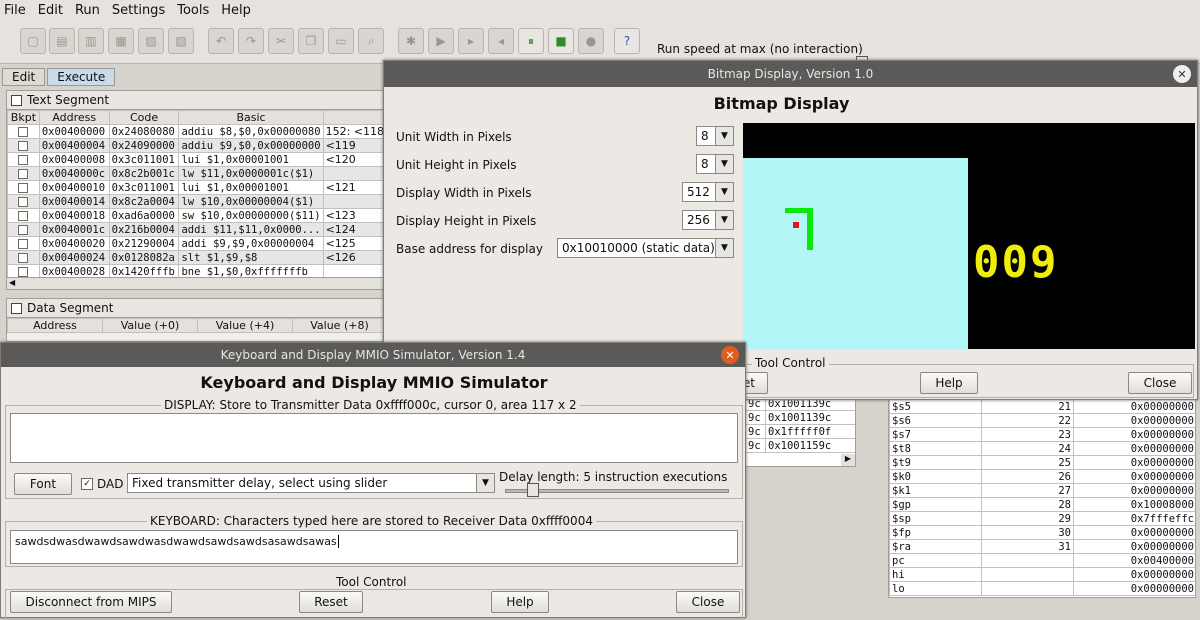 The image size is (1200, 620). What do you see at coordinates (1042, 420) in the screenshot?
I see `table-row: $s6 22 0x00000000` at bounding box center [1042, 420].